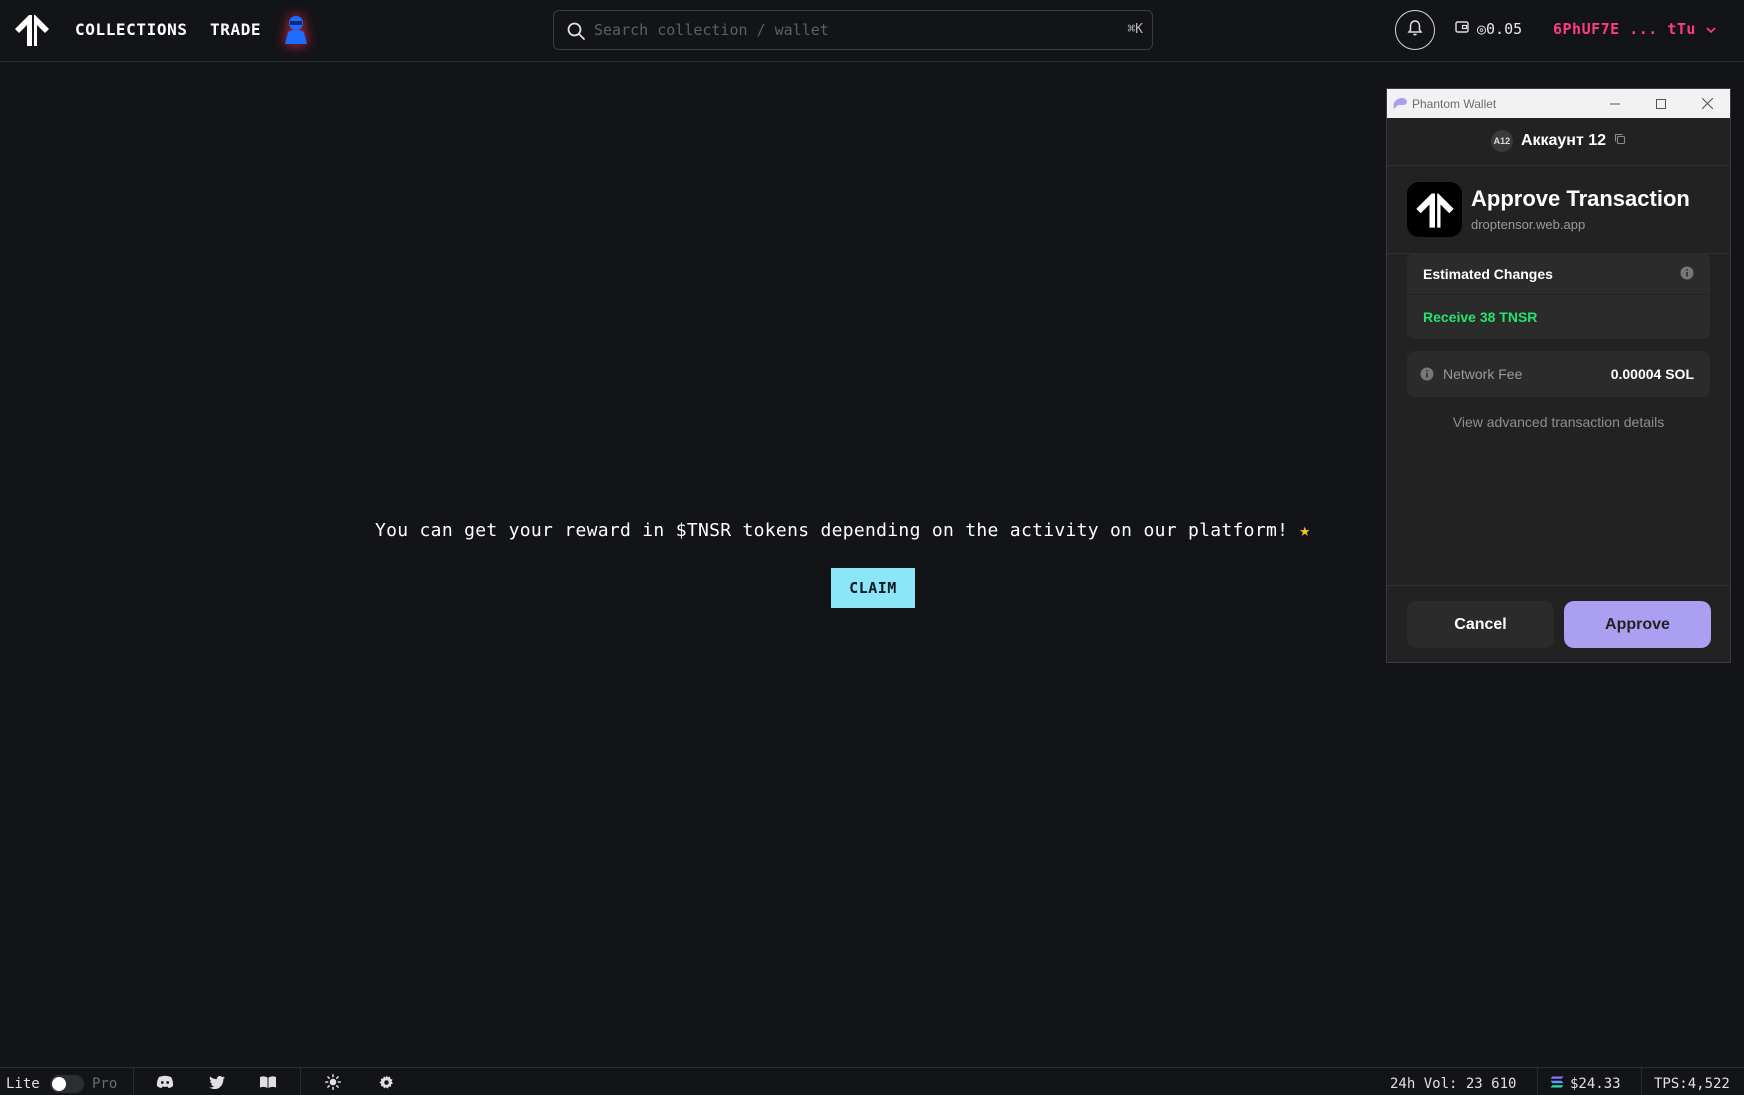  What do you see at coordinates (1711, 29) in the screenshot?
I see `chevron-down-icon` at bounding box center [1711, 29].